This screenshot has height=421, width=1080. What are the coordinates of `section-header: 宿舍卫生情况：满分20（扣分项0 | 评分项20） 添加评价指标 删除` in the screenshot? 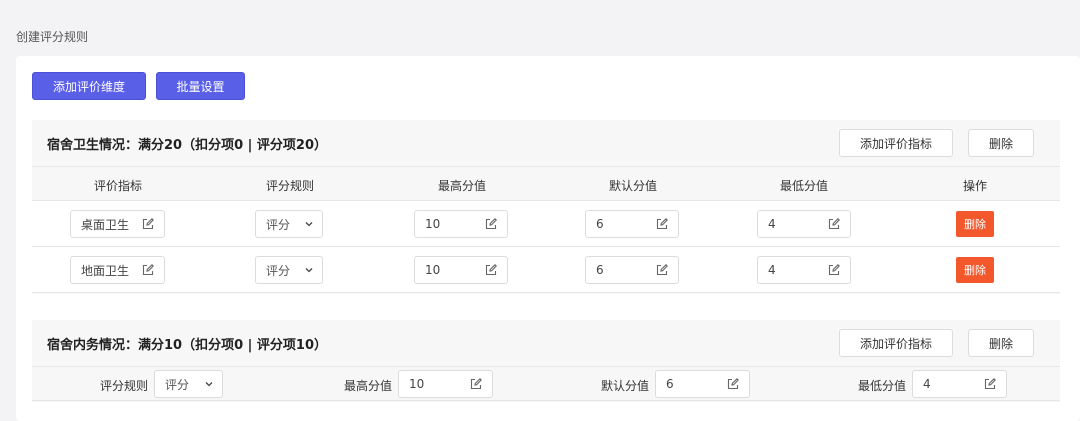 It's located at (546, 143).